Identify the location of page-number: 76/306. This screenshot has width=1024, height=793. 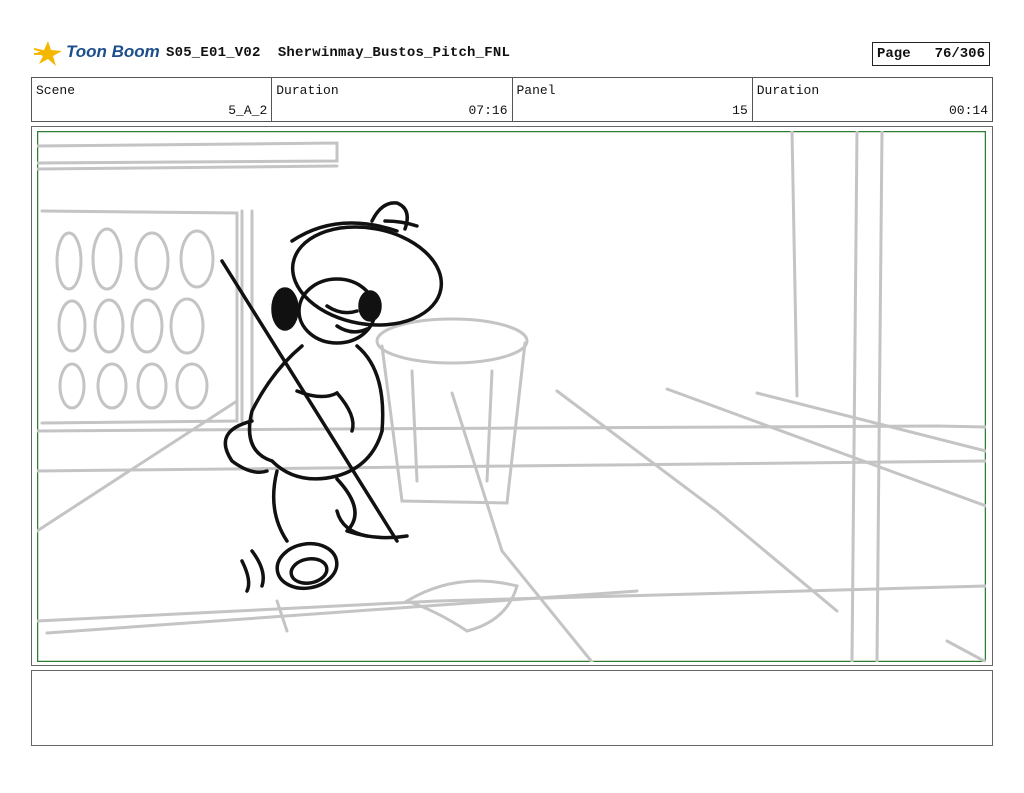
(959, 54).